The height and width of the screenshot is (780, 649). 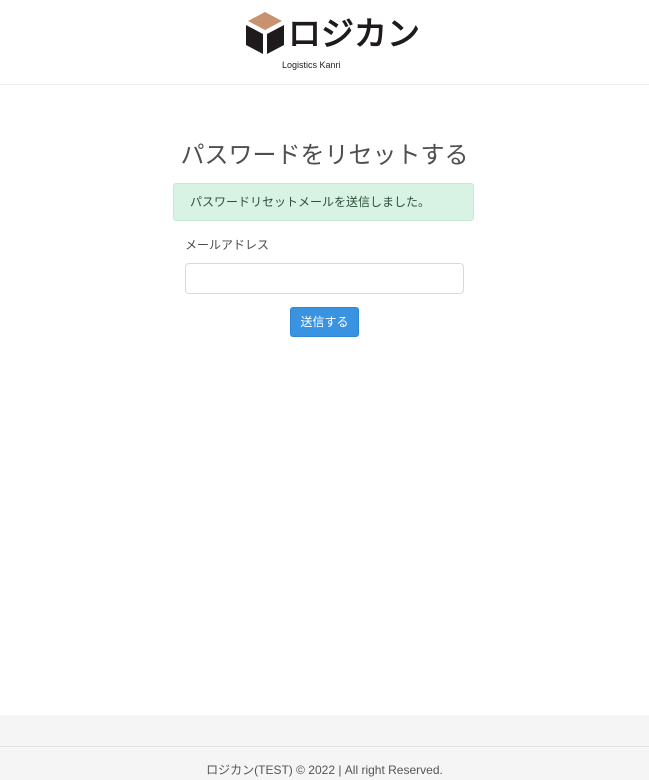 What do you see at coordinates (227, 245) in the screenshot?
I see `email-label: メールアドレス` at bounding box center [227, 245].